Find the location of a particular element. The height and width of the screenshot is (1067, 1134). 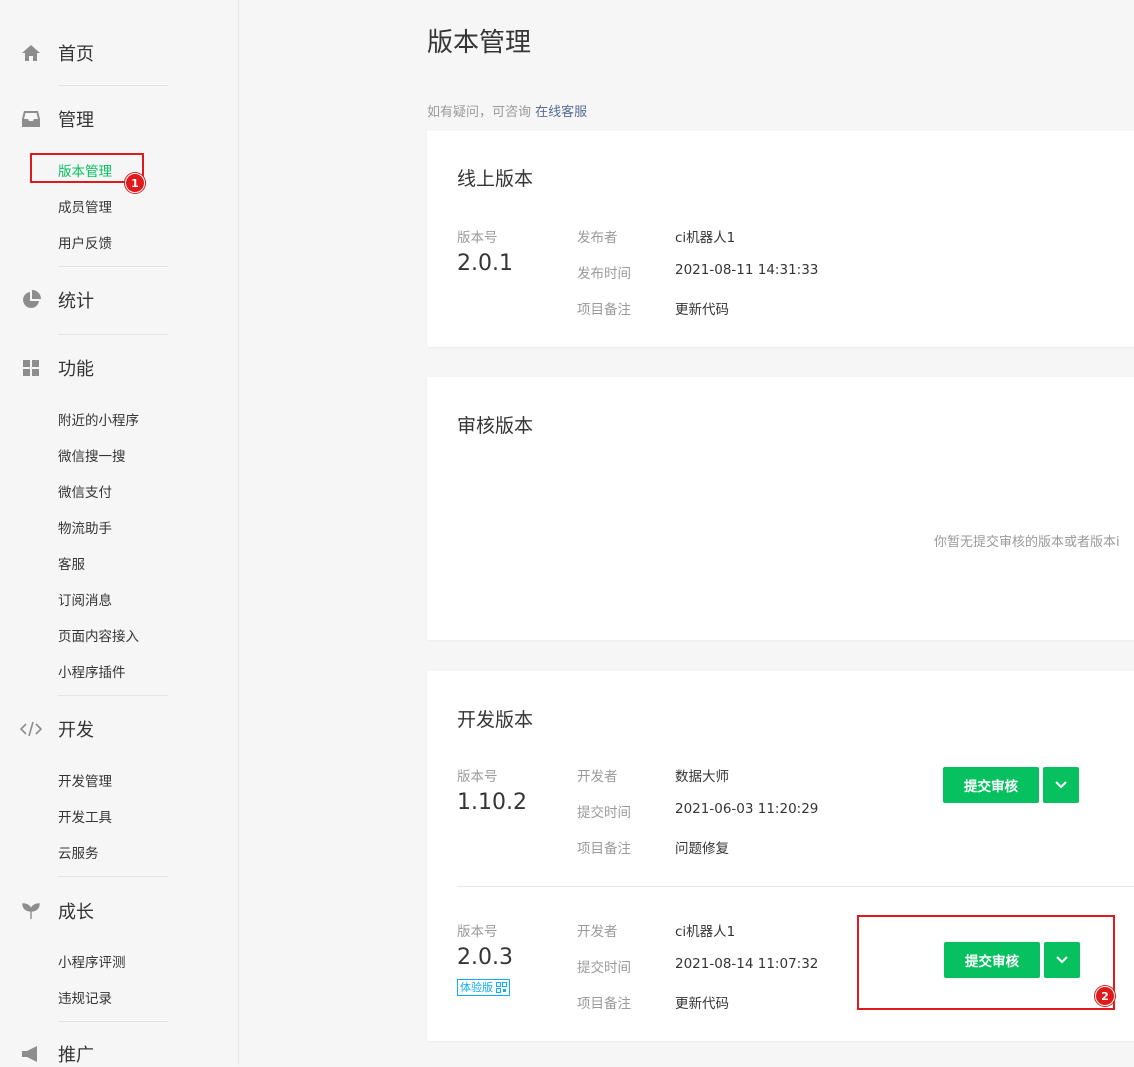

sidebar-item-evaluation: 小程序评测 is located at coordinates (92, 961).